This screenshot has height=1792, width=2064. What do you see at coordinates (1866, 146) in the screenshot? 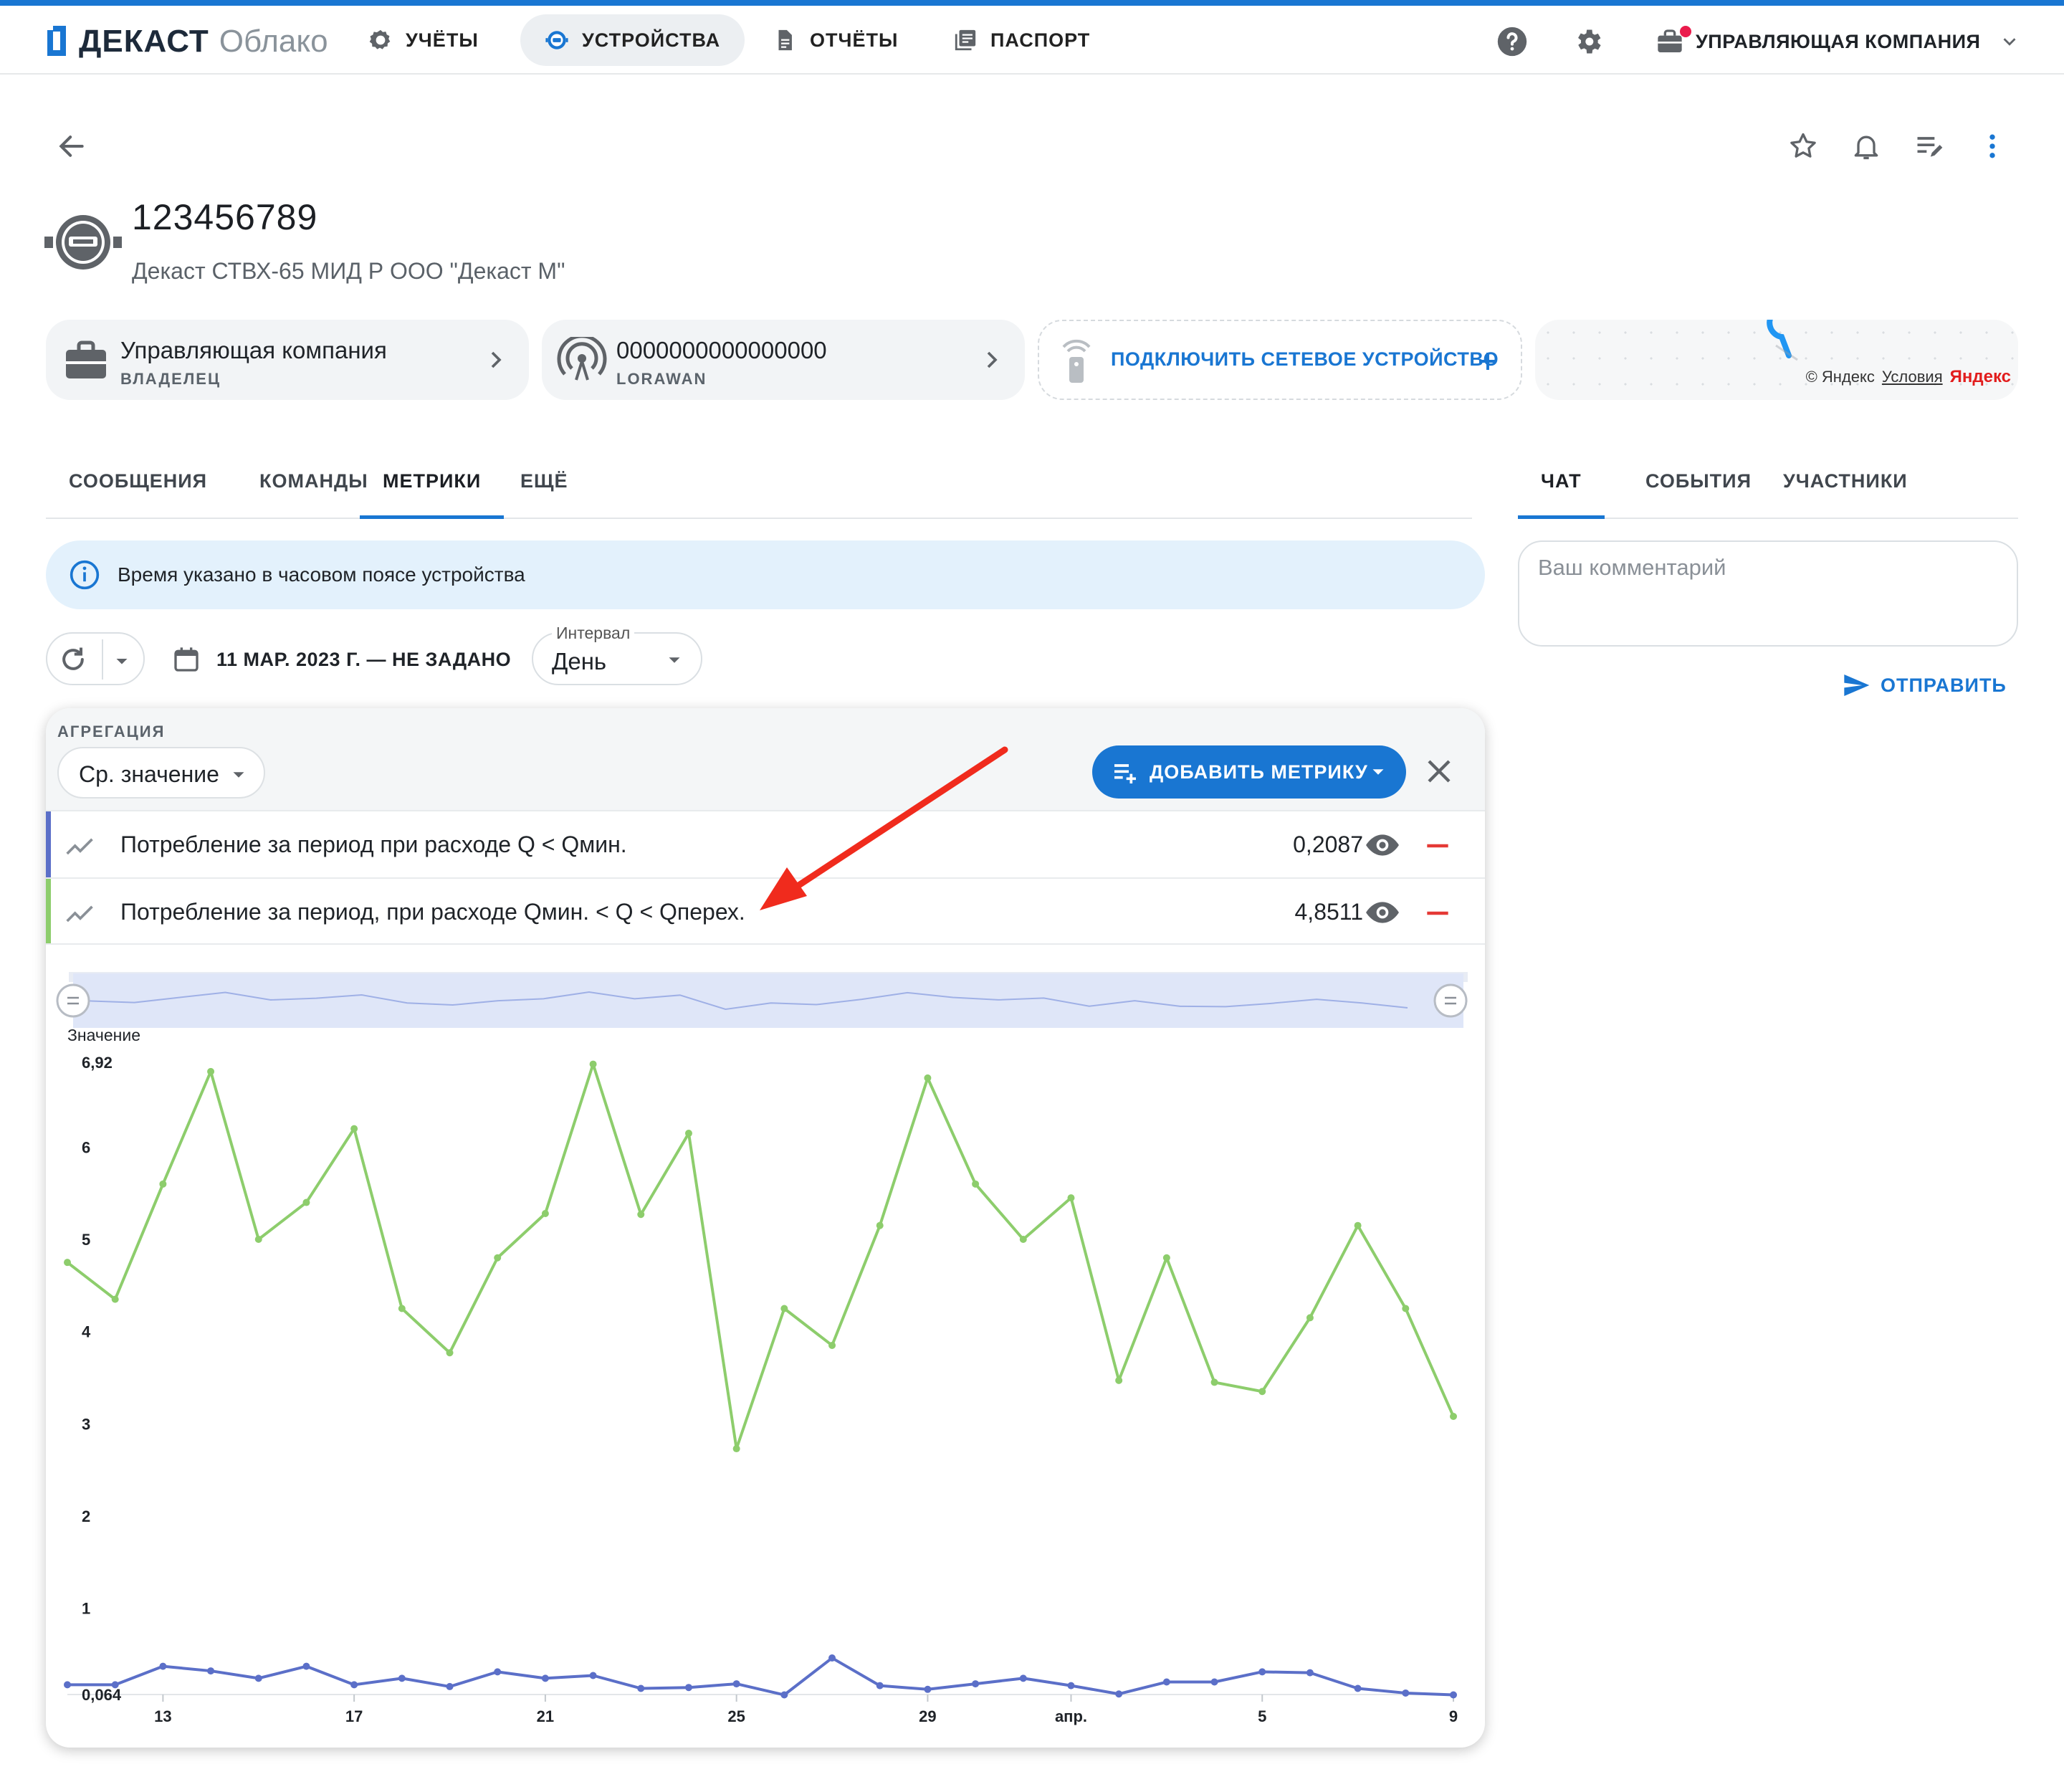
I see `bell-icon` at bounding box center [1866, 146].